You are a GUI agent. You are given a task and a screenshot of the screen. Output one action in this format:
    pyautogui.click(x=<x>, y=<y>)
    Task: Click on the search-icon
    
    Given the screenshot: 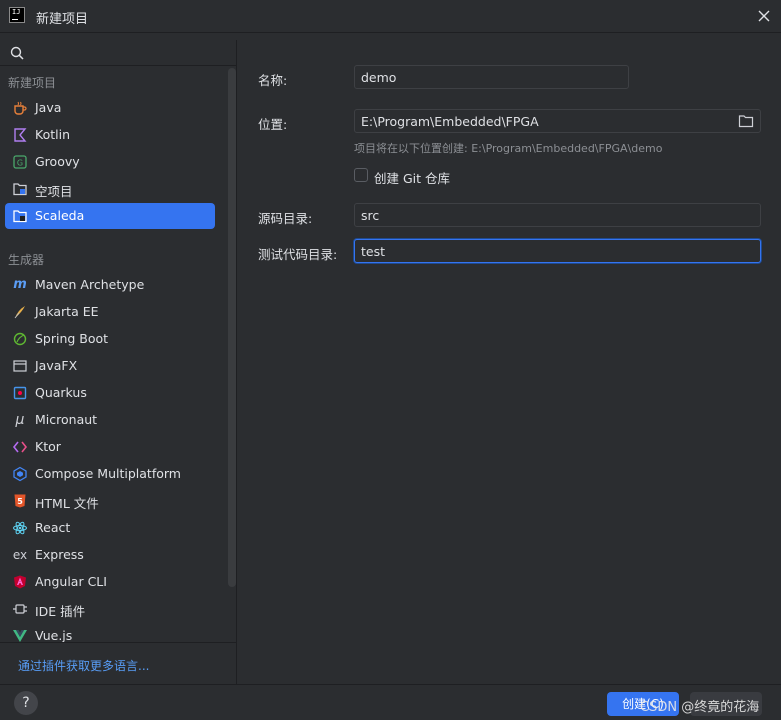 What is the action you would take?
    pyautogui.click(x=17, y=53)
    